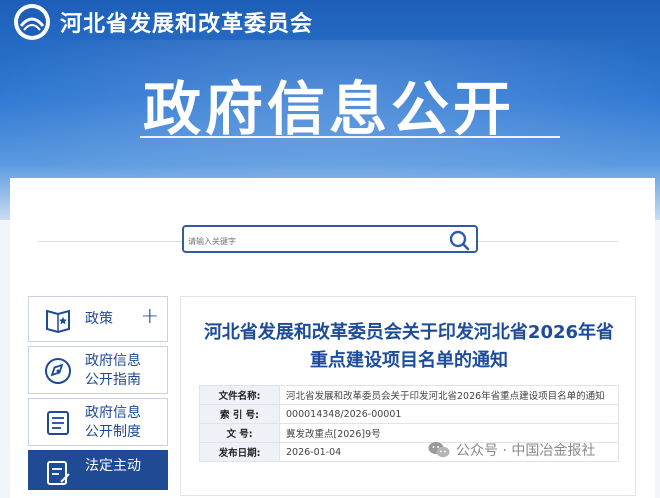  I want to click on sidebar-item-label: 政府信息 公开制度, so click(113, 422).